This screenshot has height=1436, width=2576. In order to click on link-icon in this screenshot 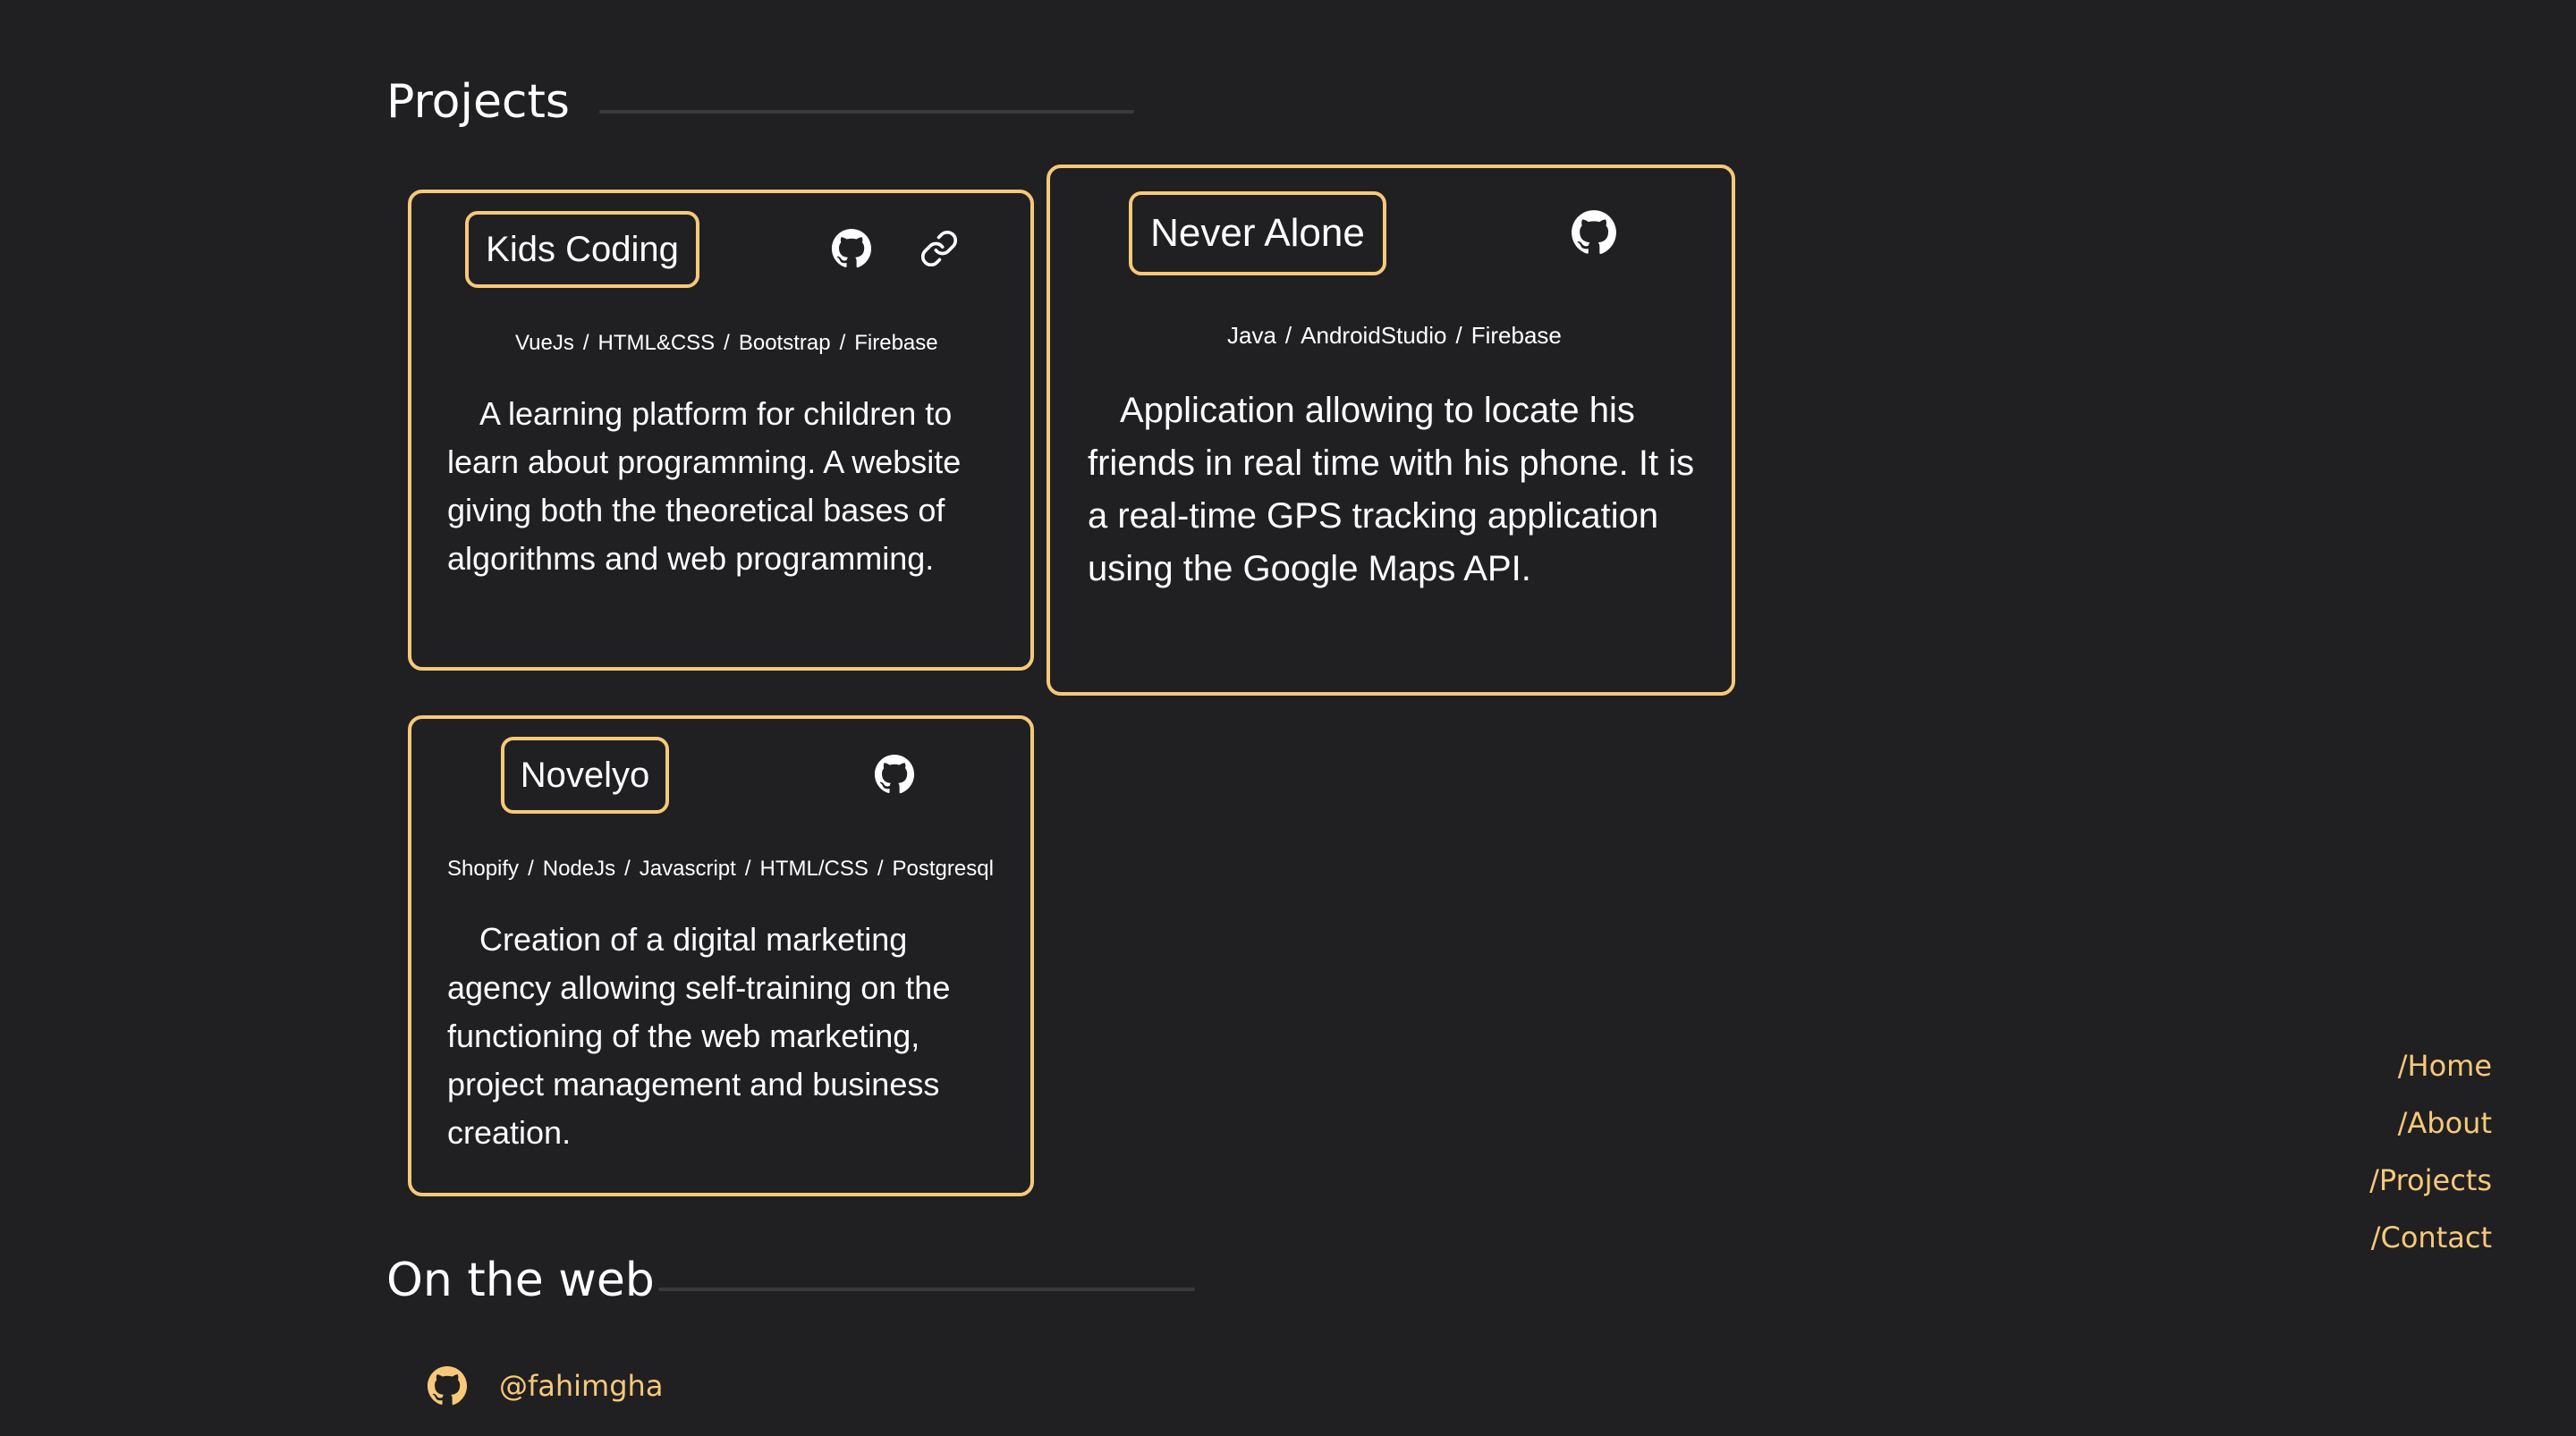, I will do `click(939, 248)`.